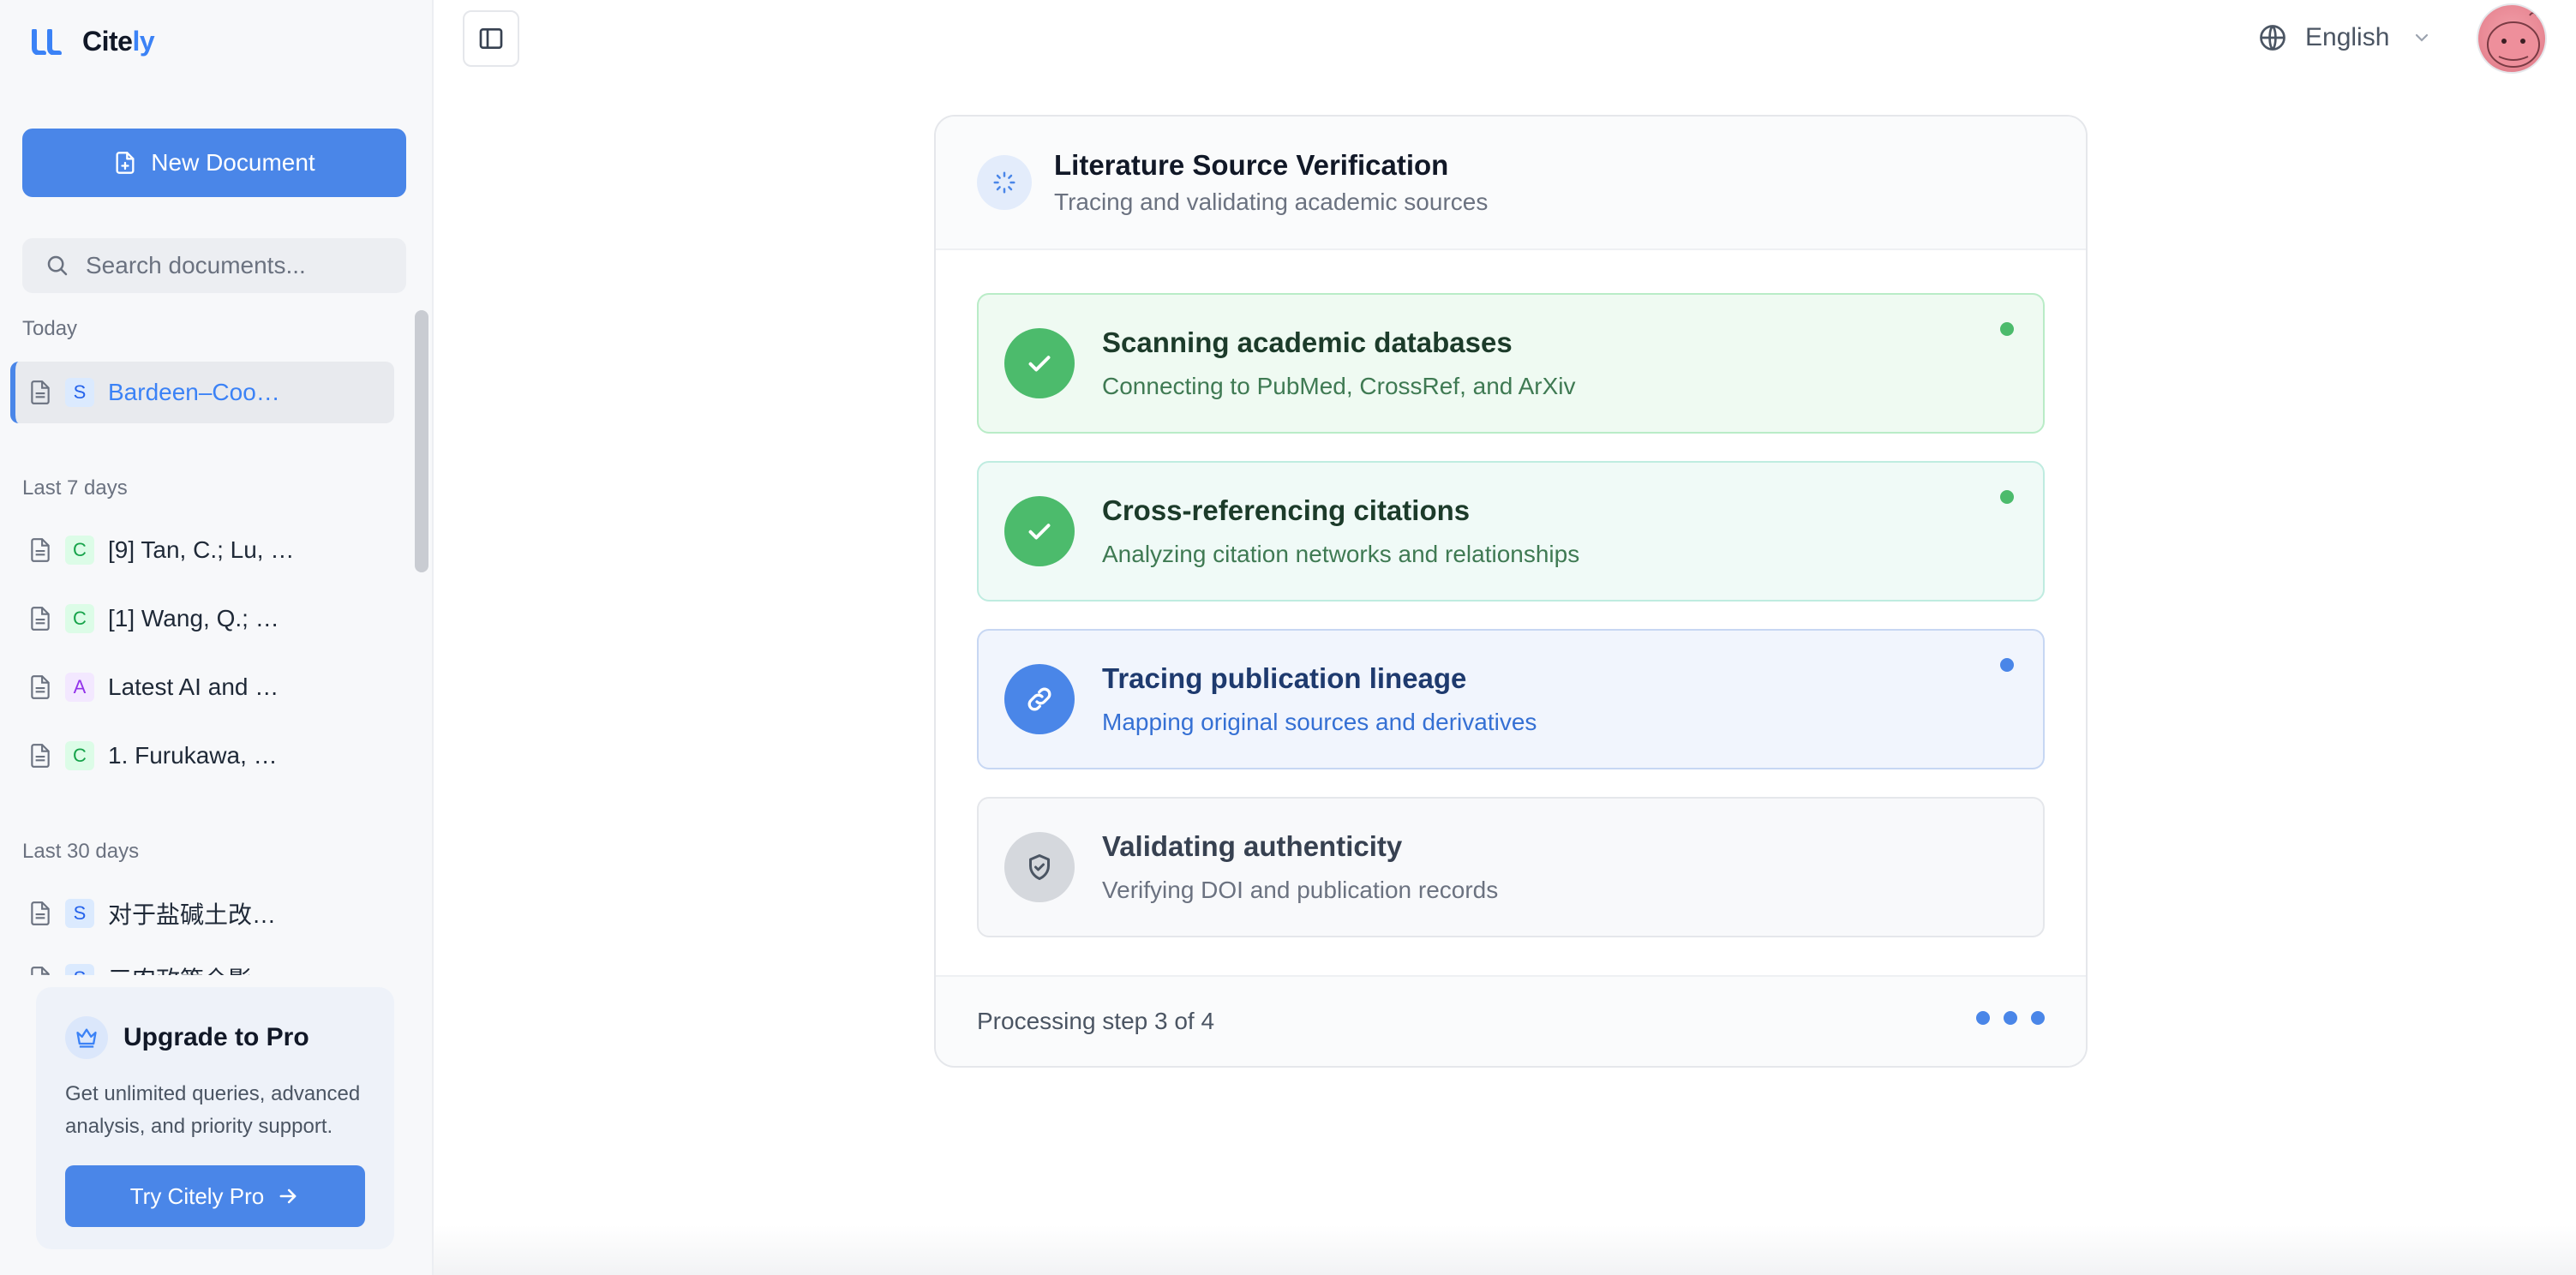 The width and height of the screenshot is (2576, 1275). I want to click on card-title: Literature Source Verification, so click(1251, 165).